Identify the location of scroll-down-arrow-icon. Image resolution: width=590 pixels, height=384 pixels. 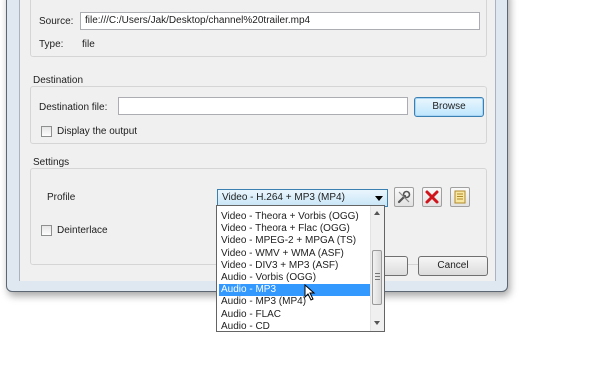
(377, 323).